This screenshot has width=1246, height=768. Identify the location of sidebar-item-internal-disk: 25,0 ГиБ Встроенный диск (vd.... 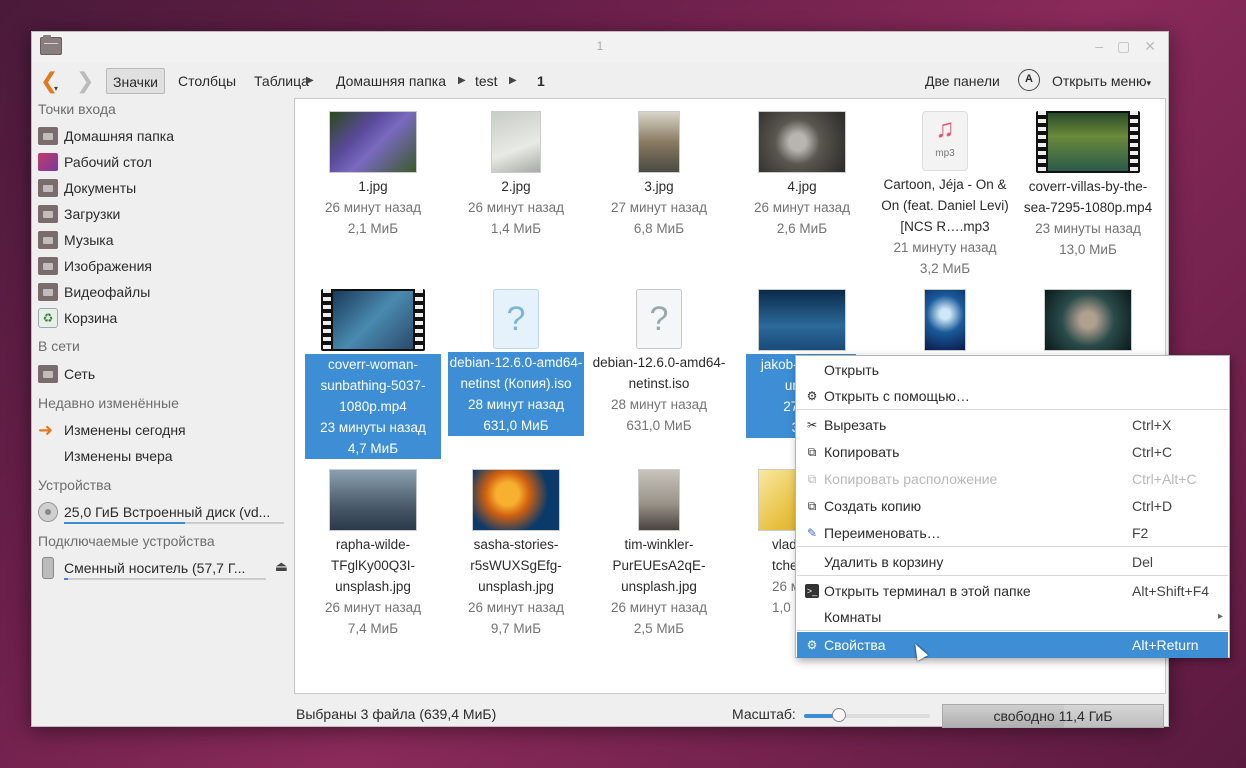
(163, 512).